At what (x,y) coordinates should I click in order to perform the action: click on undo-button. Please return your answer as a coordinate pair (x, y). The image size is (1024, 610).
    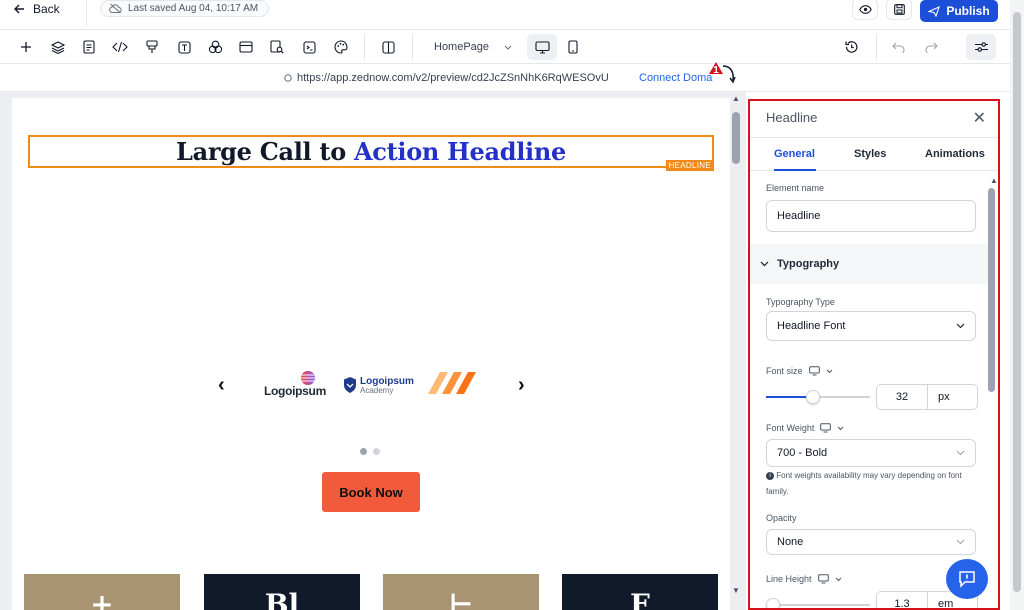
    Looking at the image, I should click on (899, 47).